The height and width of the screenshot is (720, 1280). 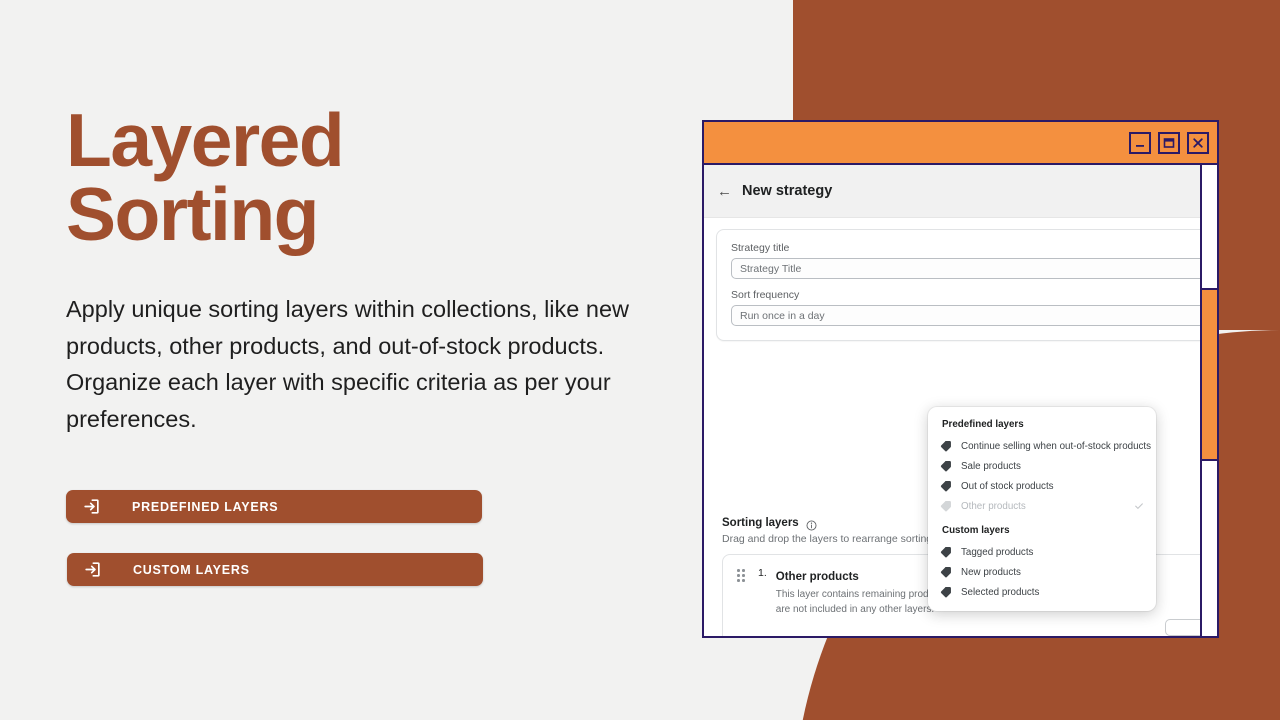 I want to click on headline-line-1: Layered, so click(x=205, y=140).